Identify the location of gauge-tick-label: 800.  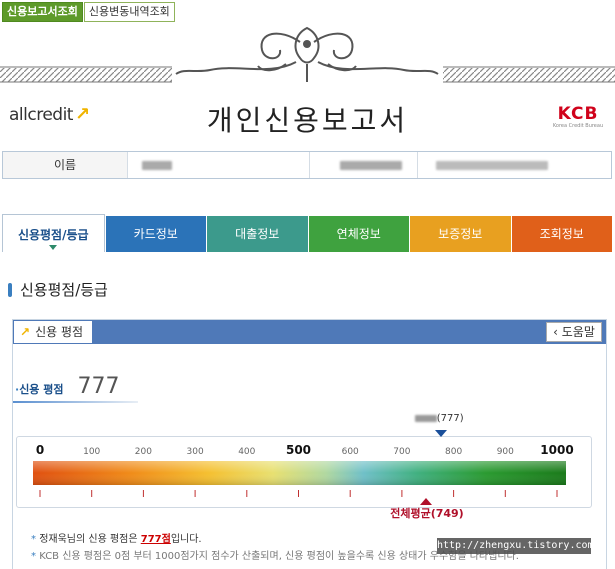
(453, 452).